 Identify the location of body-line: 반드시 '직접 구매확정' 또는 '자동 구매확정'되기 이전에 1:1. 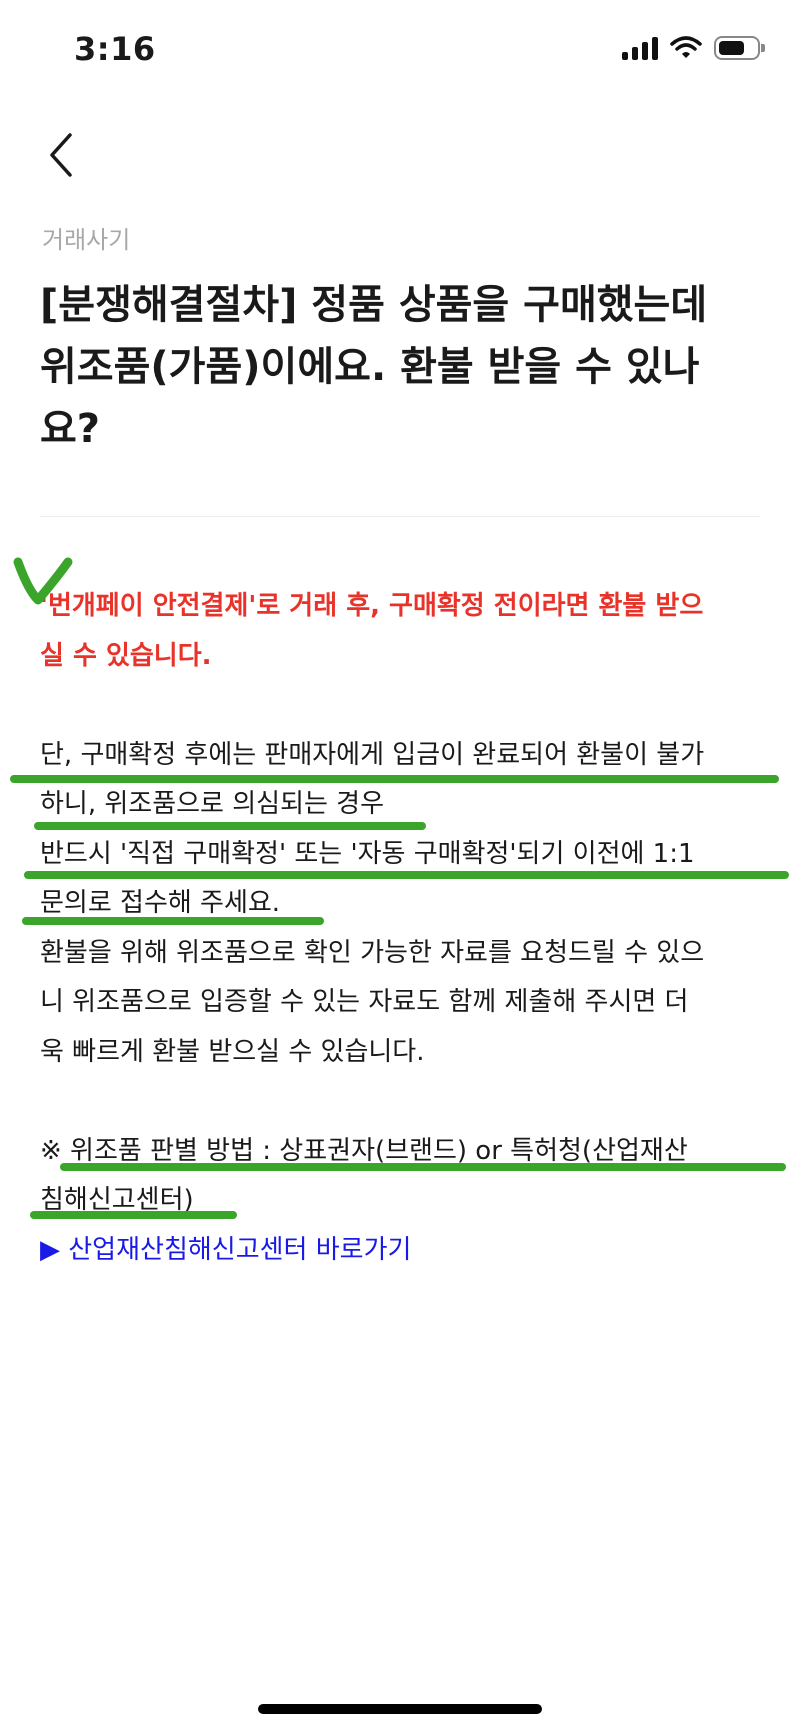
(367, 853).